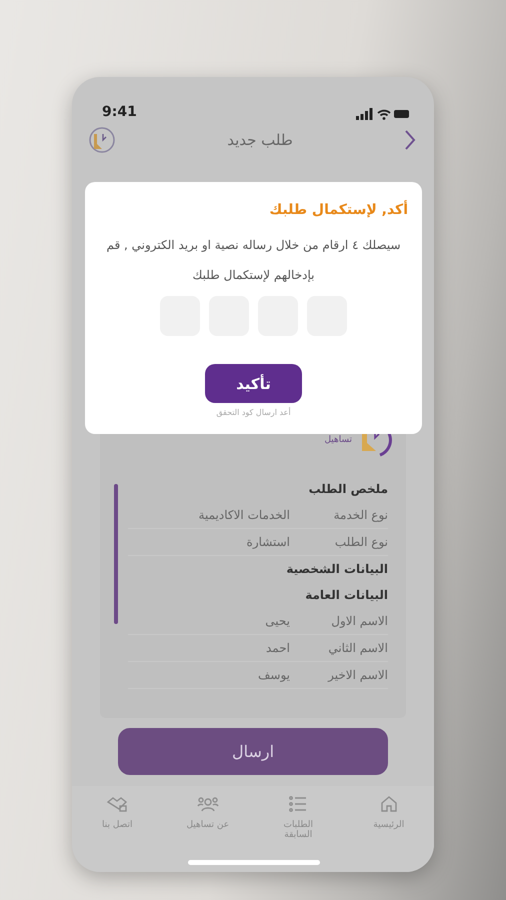  What do you see at coordinates (361, 542) in the screenshot?
I see `field-label: نوع الطلب` at bounding box center [361, 542].